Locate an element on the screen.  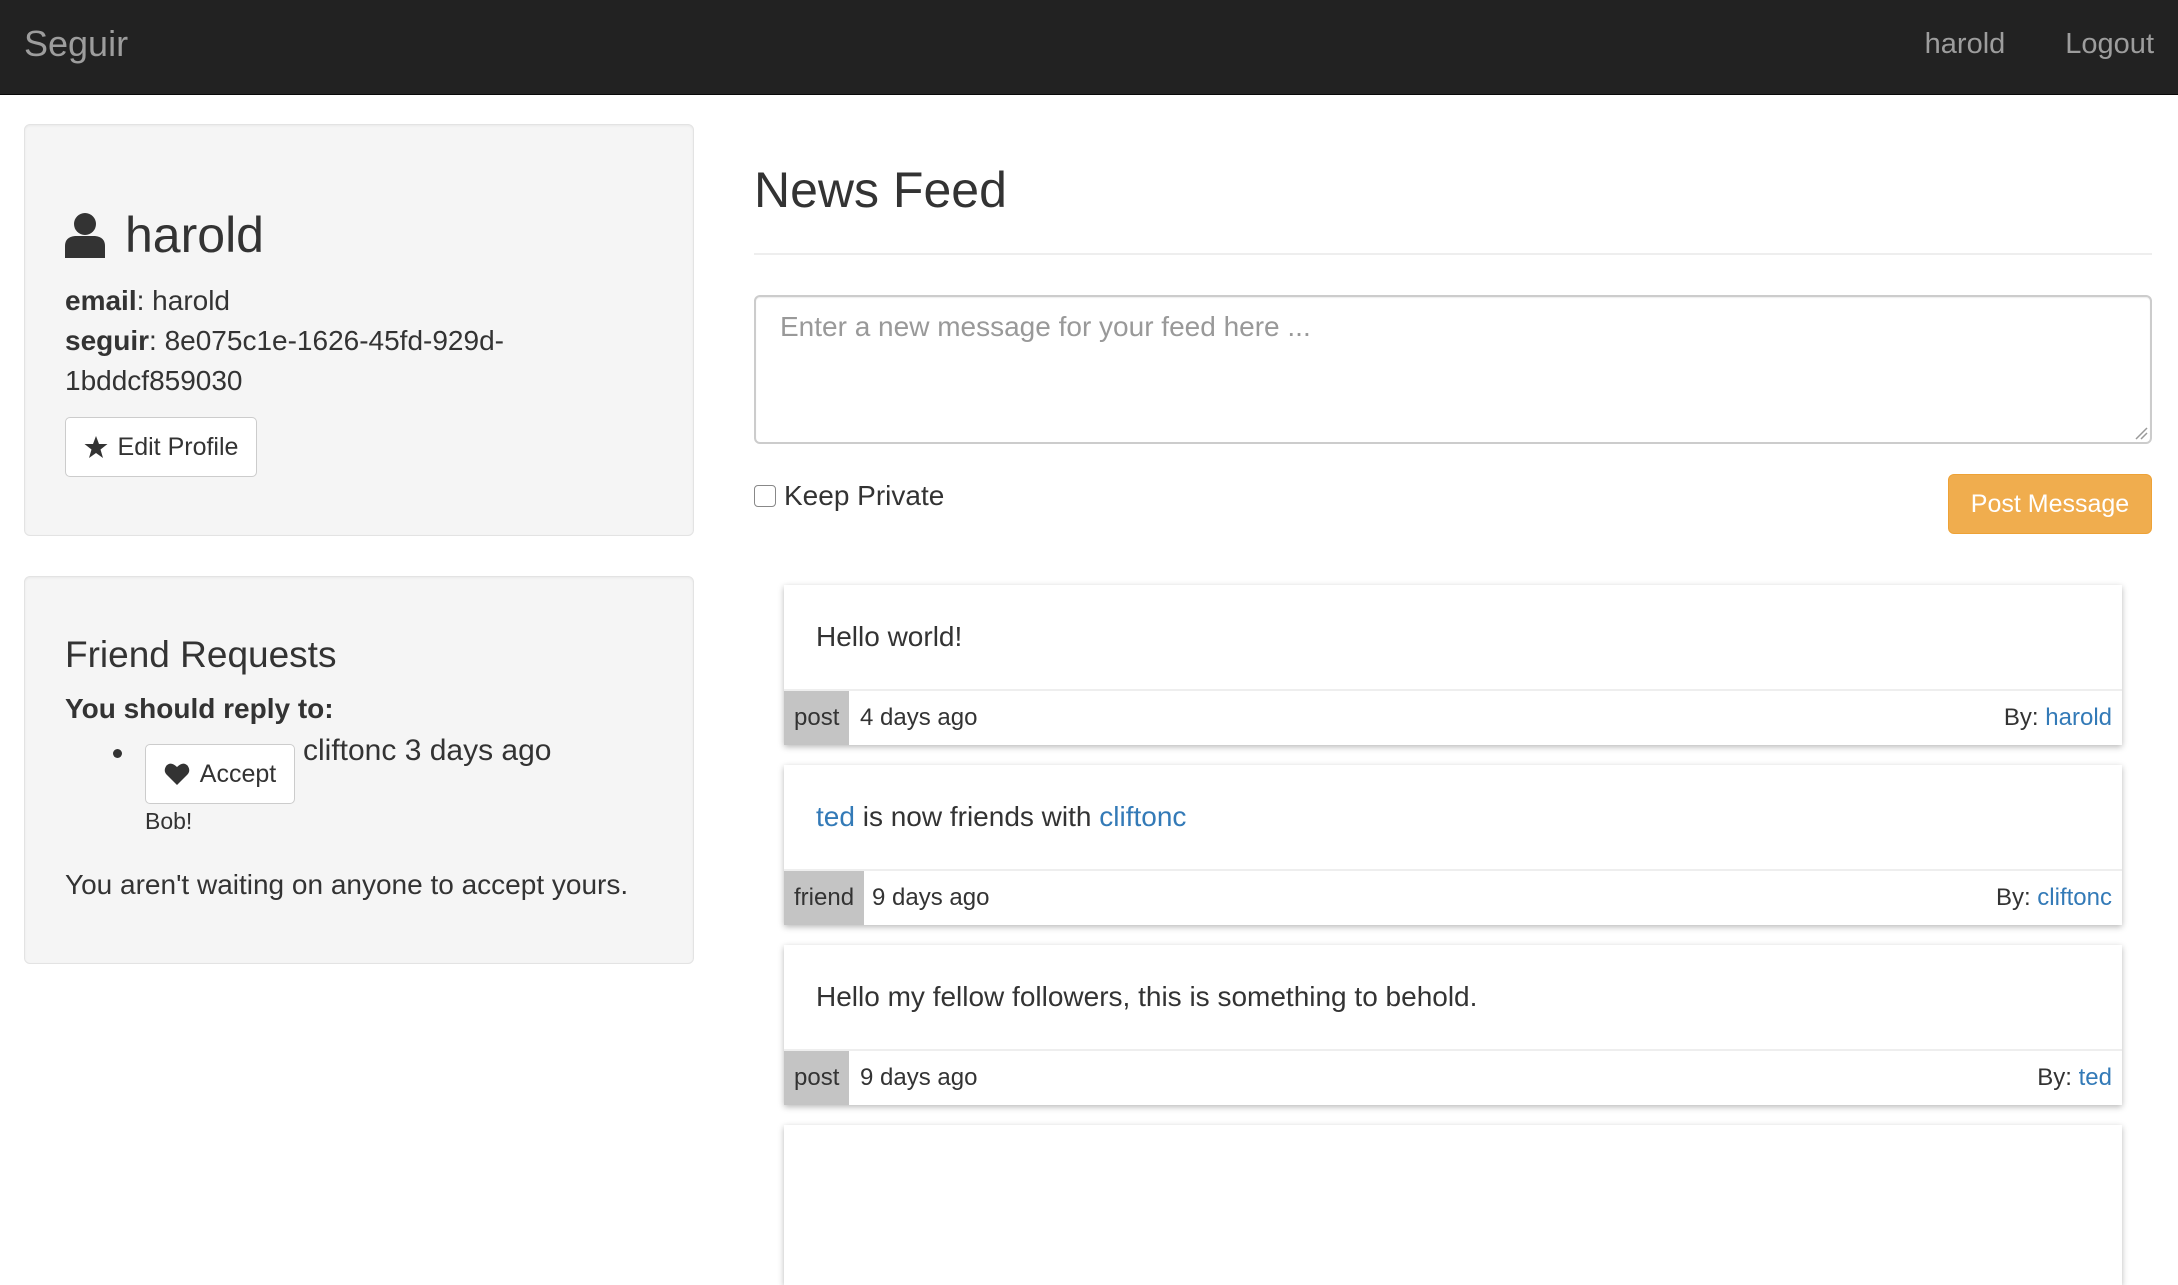
brand-link: Seguir is located at coordinates (76, 44).